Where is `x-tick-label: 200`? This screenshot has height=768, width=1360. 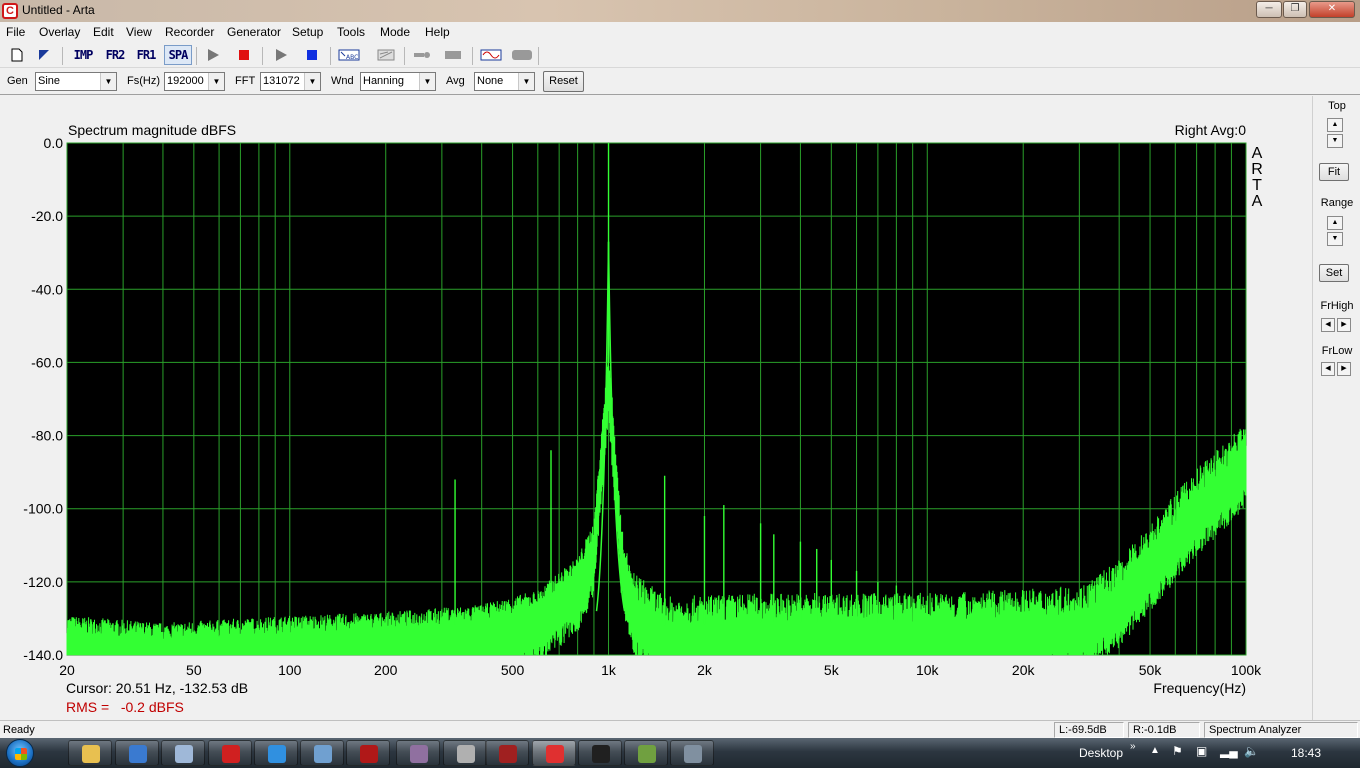 x-tick-label: 200 is located at coordinates (386, 670).